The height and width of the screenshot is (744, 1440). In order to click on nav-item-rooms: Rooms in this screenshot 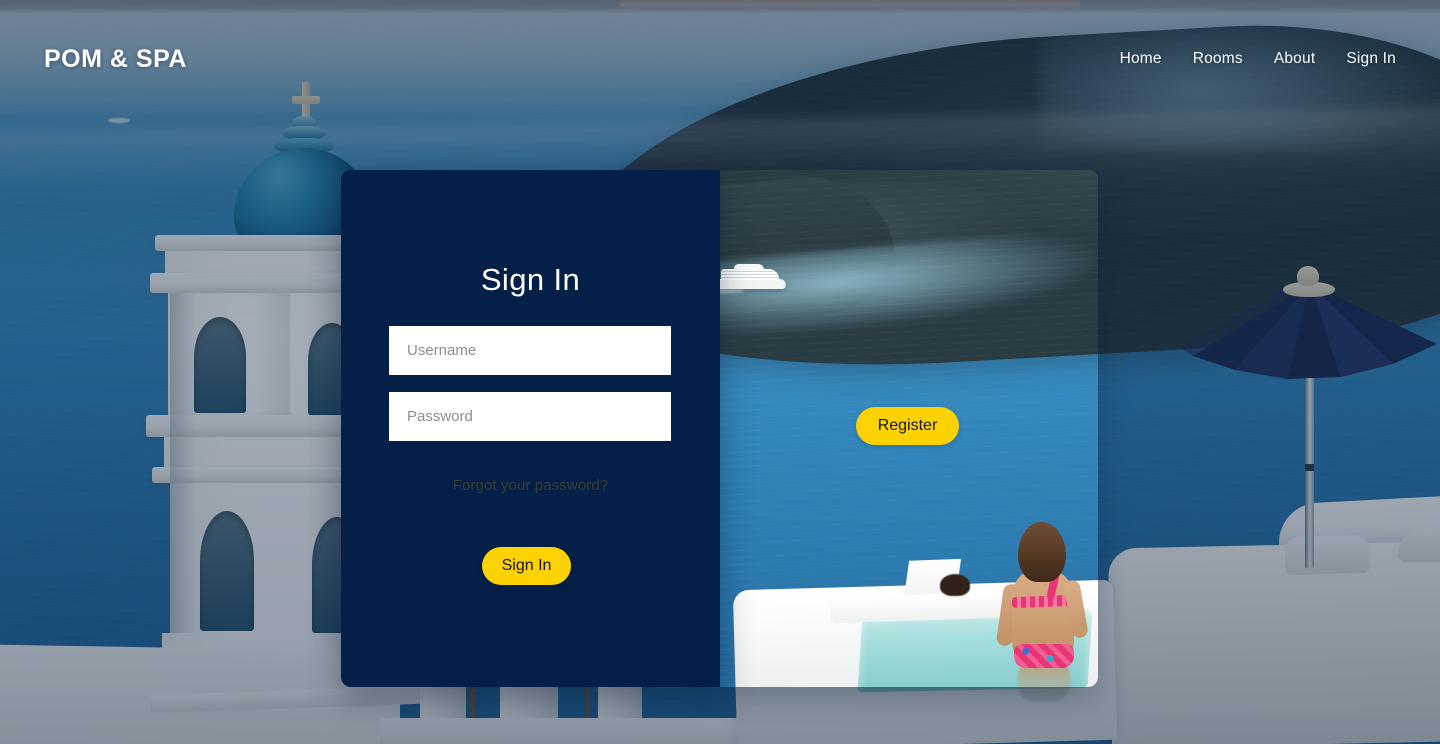, I will do `click(1218, 59)`.